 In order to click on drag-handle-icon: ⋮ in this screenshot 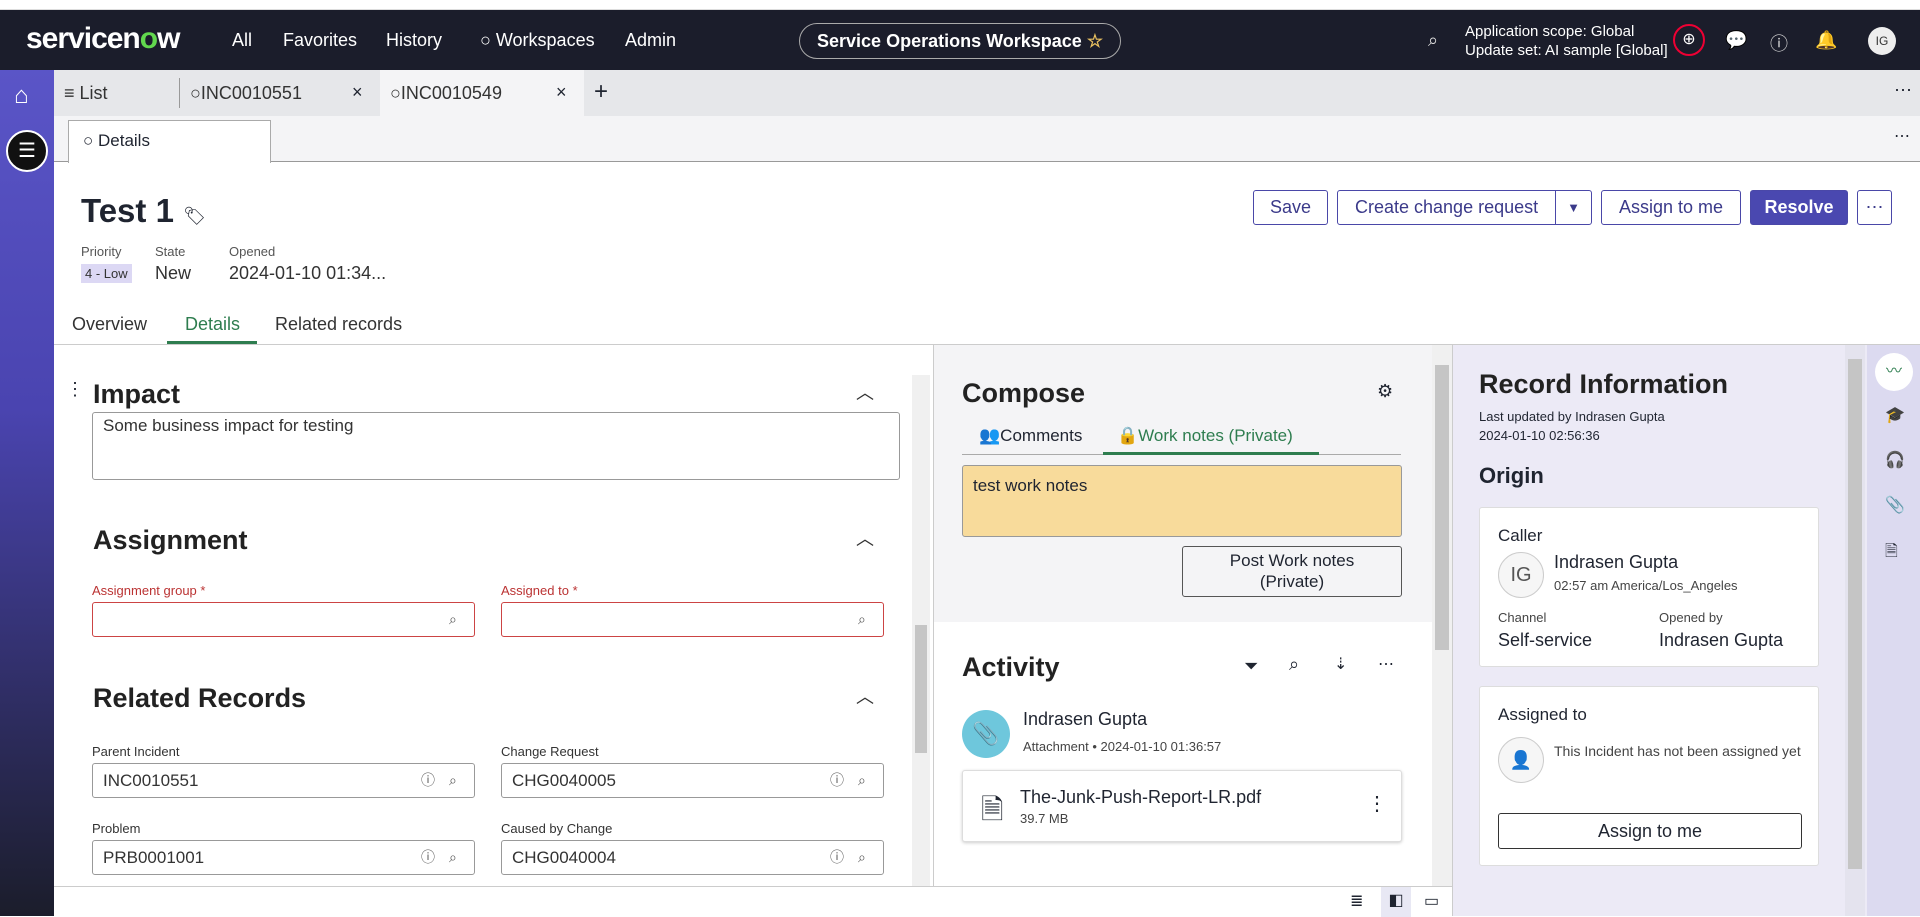, I will do `click(75, 389)`.